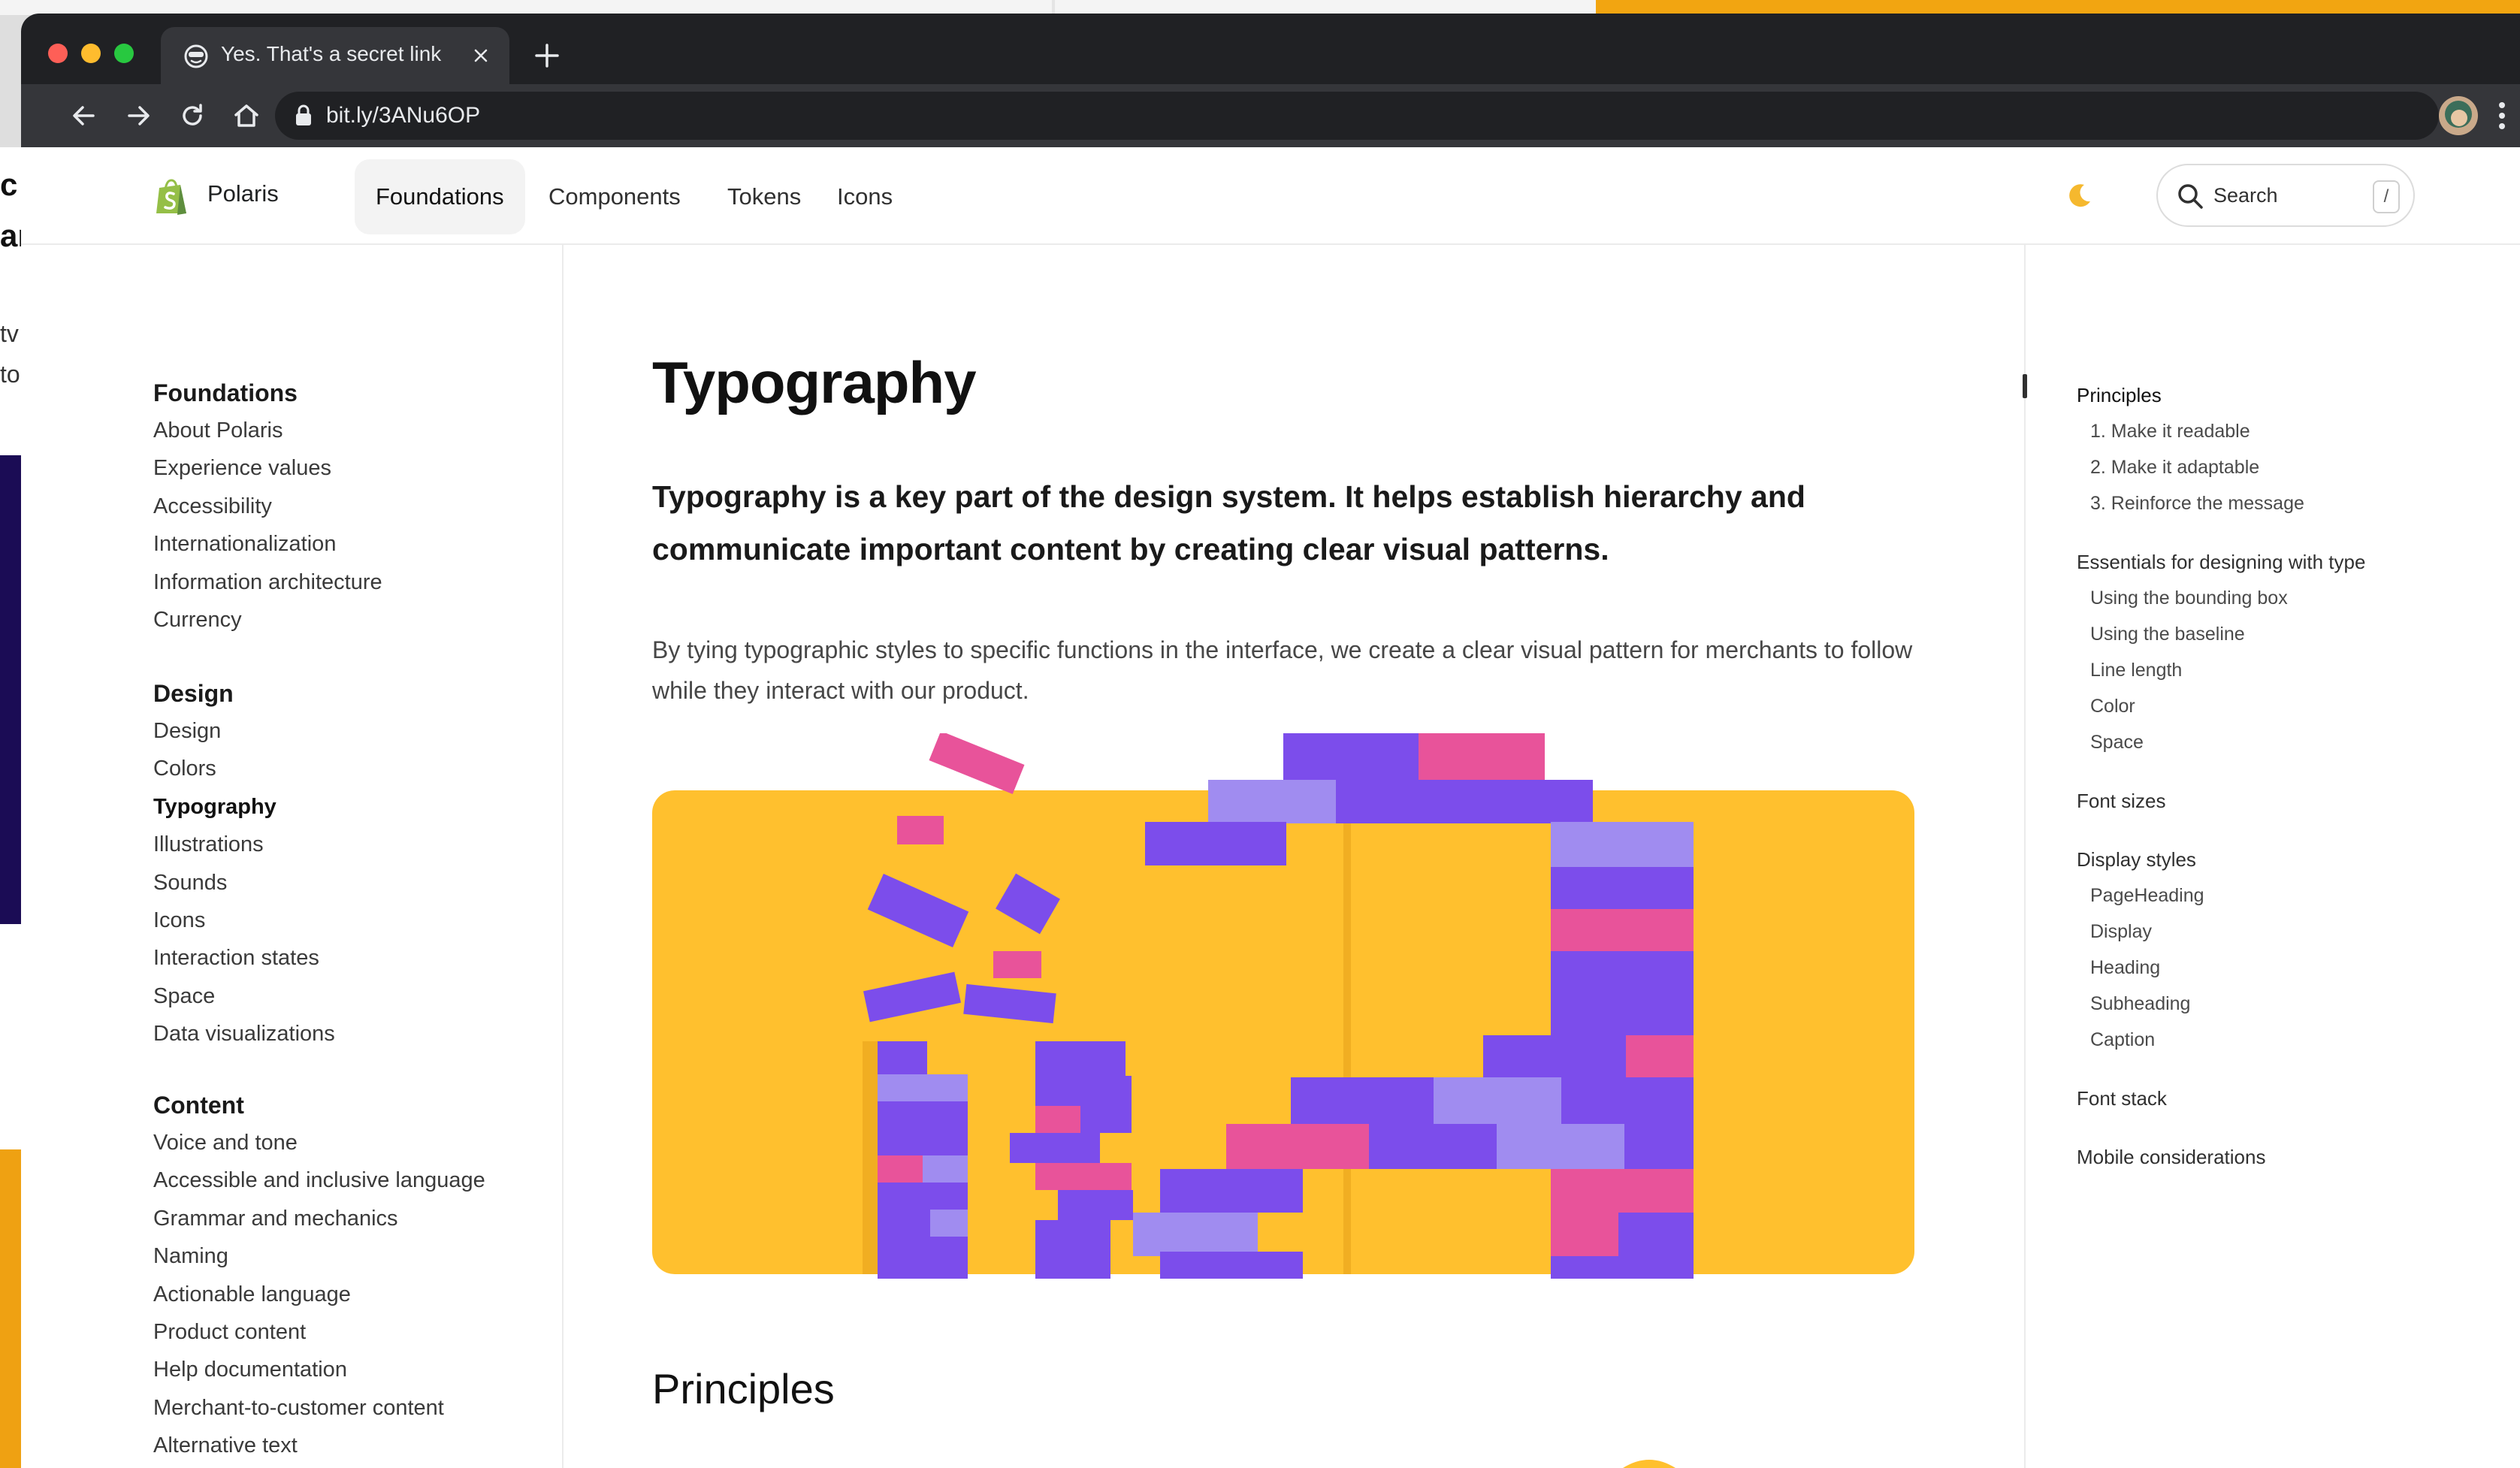 This screenshot has width=2520, height=1468. I want to click on sidebar-item: Help documentation, so click(319, 1369).